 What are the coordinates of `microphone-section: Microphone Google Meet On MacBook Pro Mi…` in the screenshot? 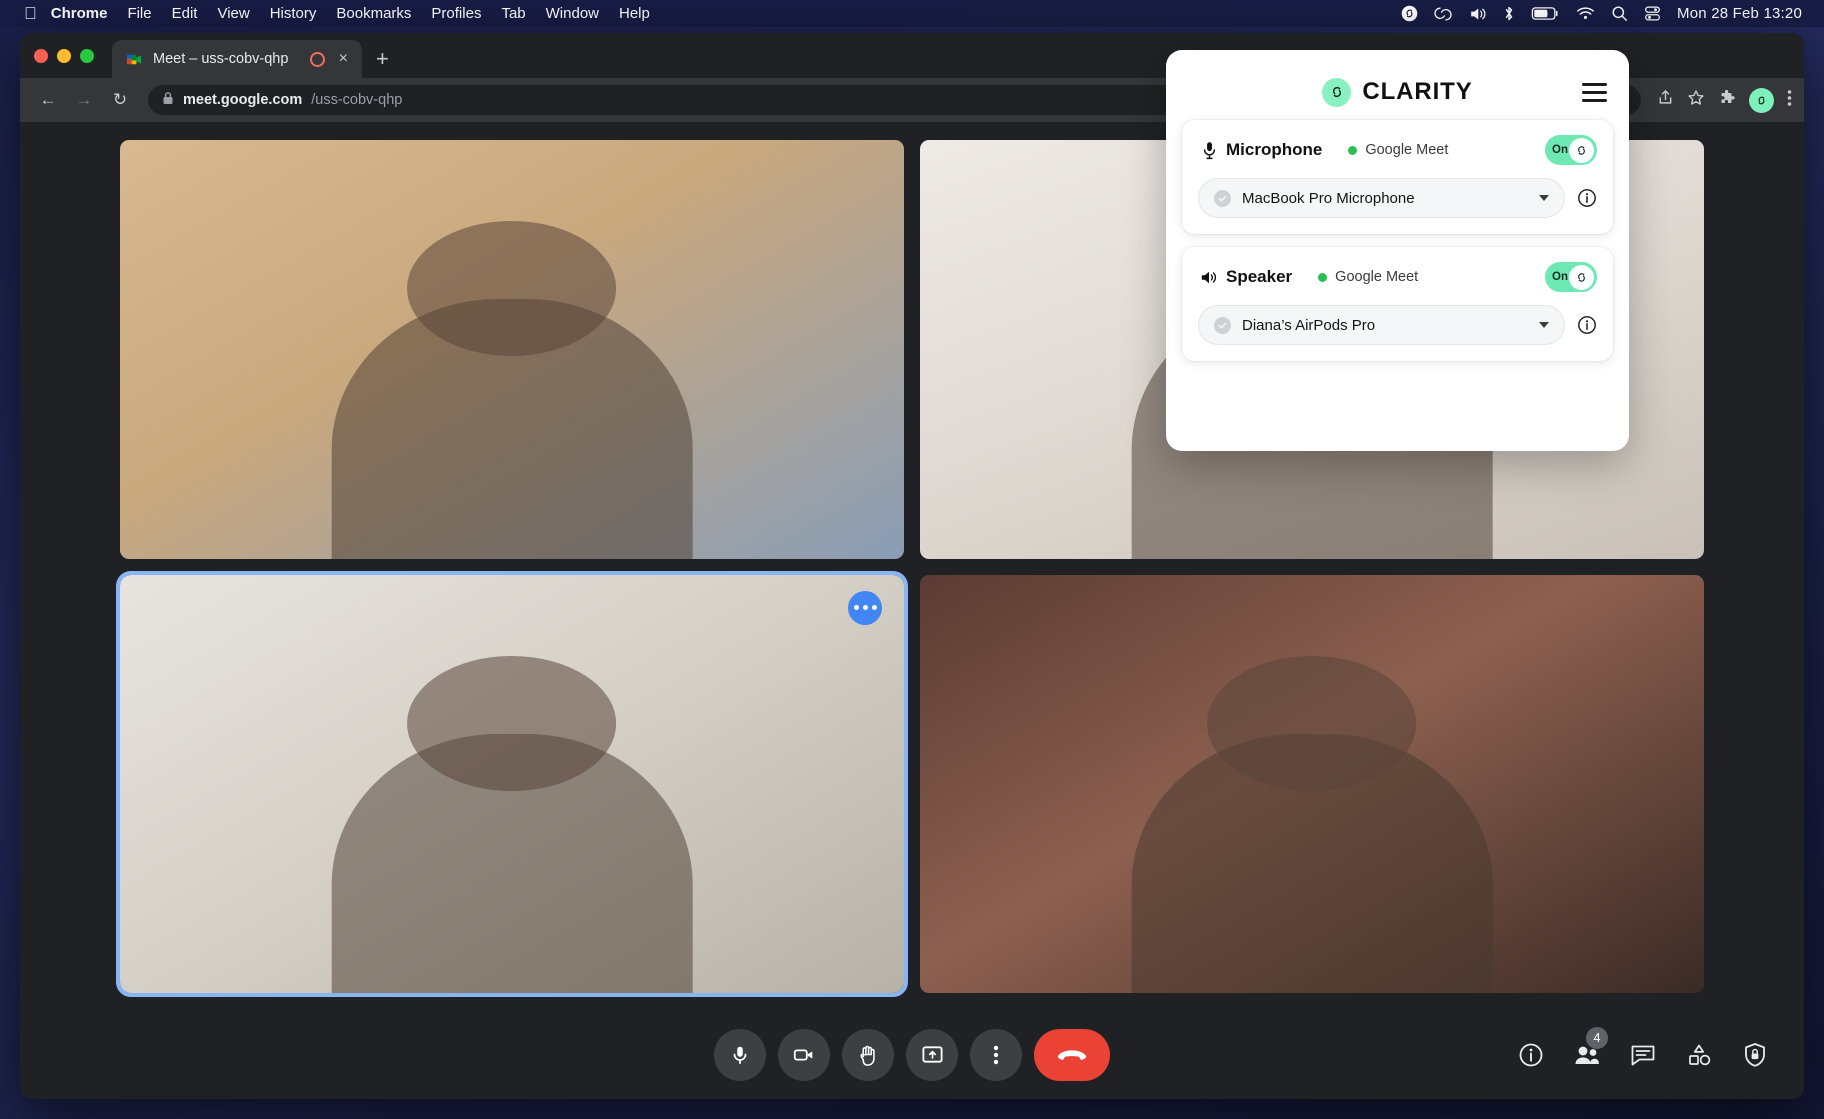 It's located at (1397, 177).